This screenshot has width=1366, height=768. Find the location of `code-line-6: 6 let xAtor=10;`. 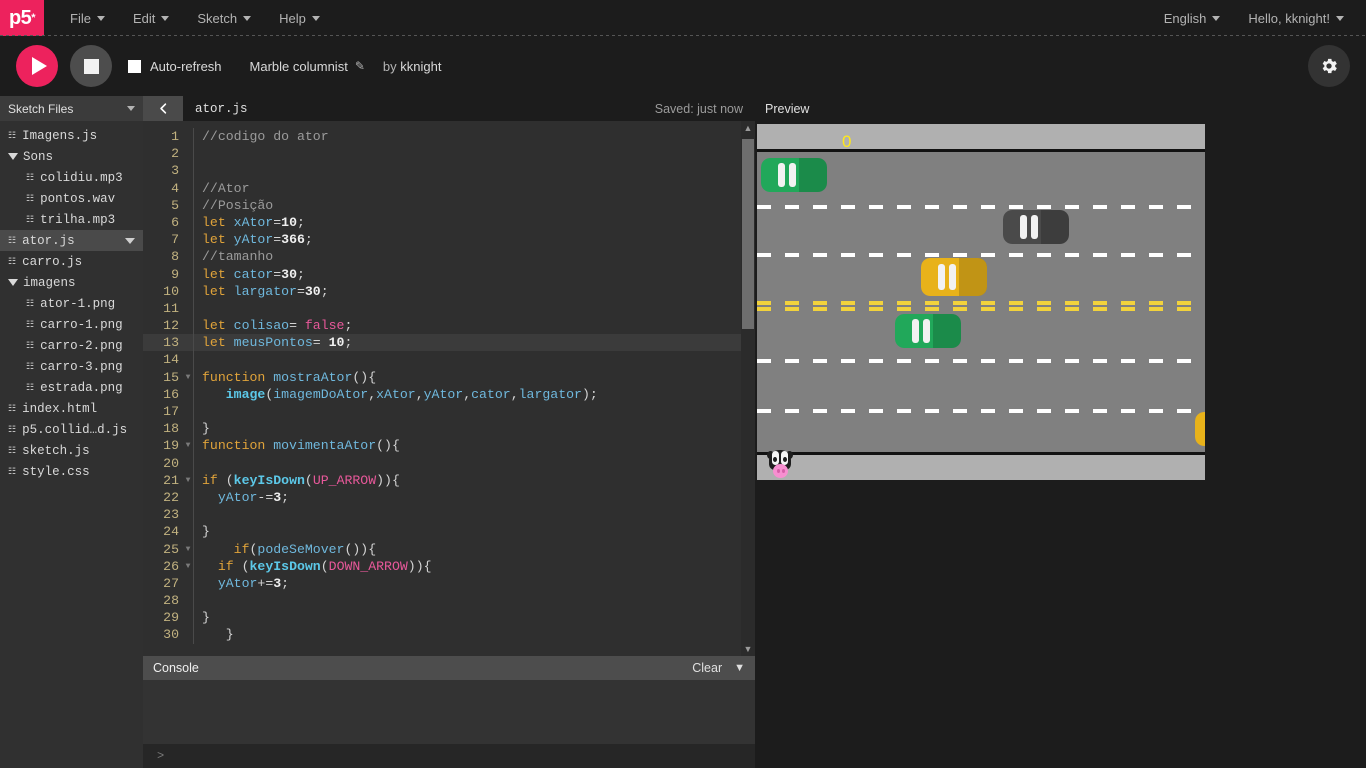

code-line-6: 6 let xAtor=10; is located at coordinates (442, 222).